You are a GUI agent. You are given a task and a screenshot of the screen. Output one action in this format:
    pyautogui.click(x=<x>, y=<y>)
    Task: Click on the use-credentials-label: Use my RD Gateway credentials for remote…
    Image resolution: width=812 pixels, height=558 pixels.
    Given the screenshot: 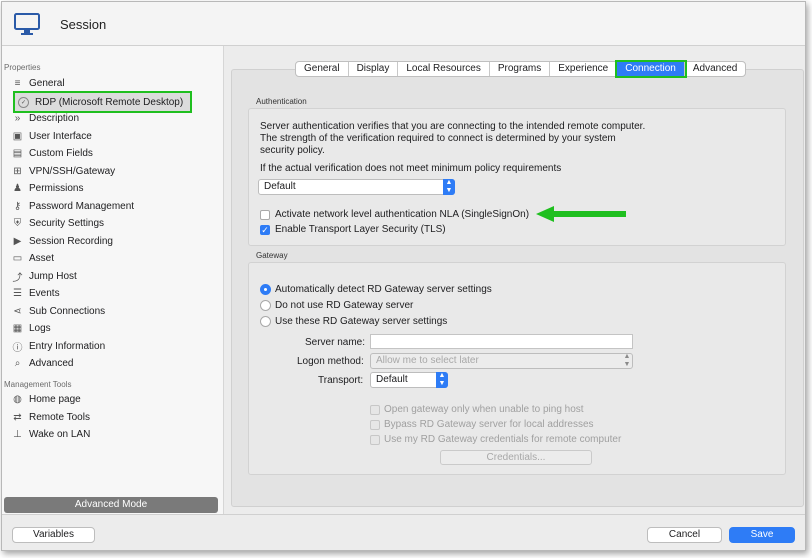 What is the action you would take?
    pyautogui.click(x=503, y=439)
    